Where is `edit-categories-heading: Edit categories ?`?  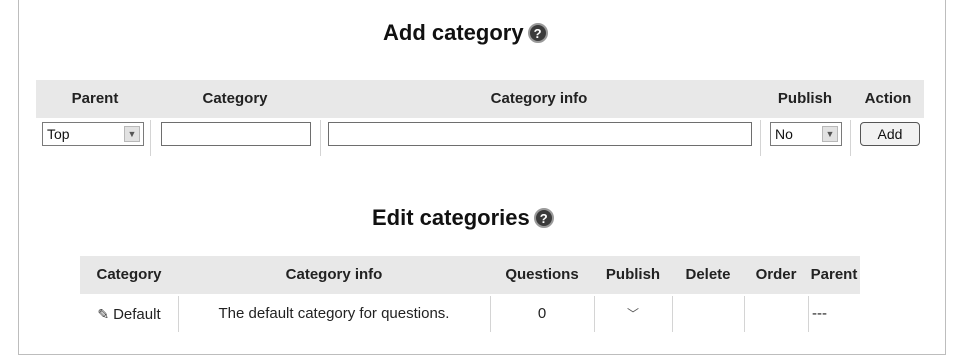
edit-categories-heading: Edit categories ? is located at coordinates (463, 218).